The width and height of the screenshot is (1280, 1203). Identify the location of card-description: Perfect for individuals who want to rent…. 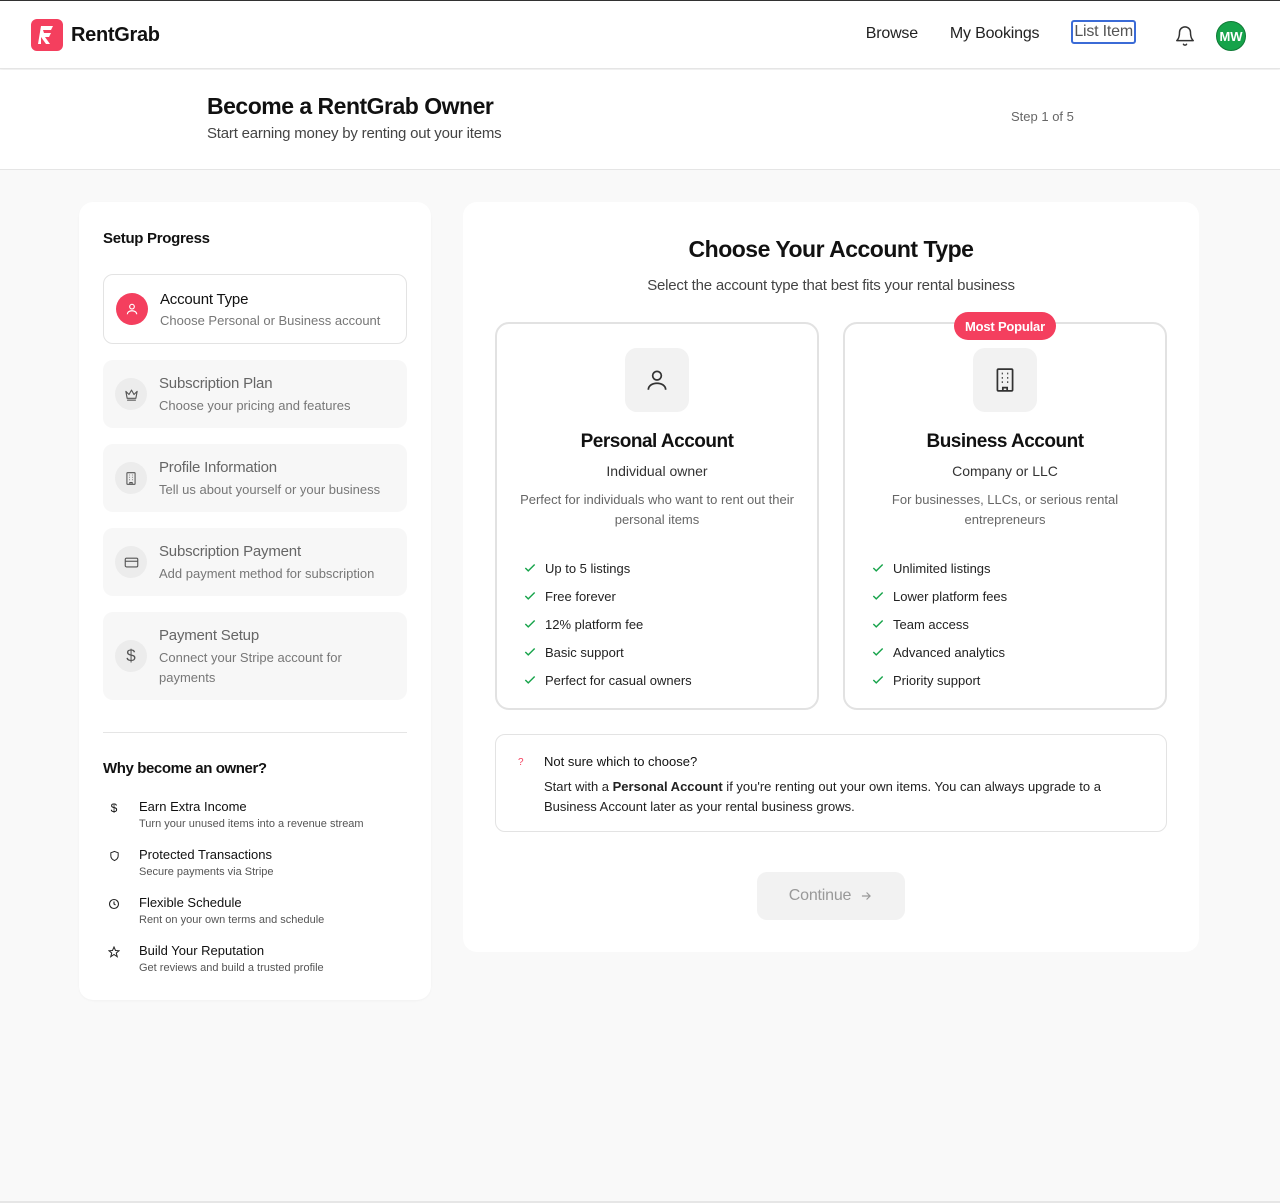
(657, 509).